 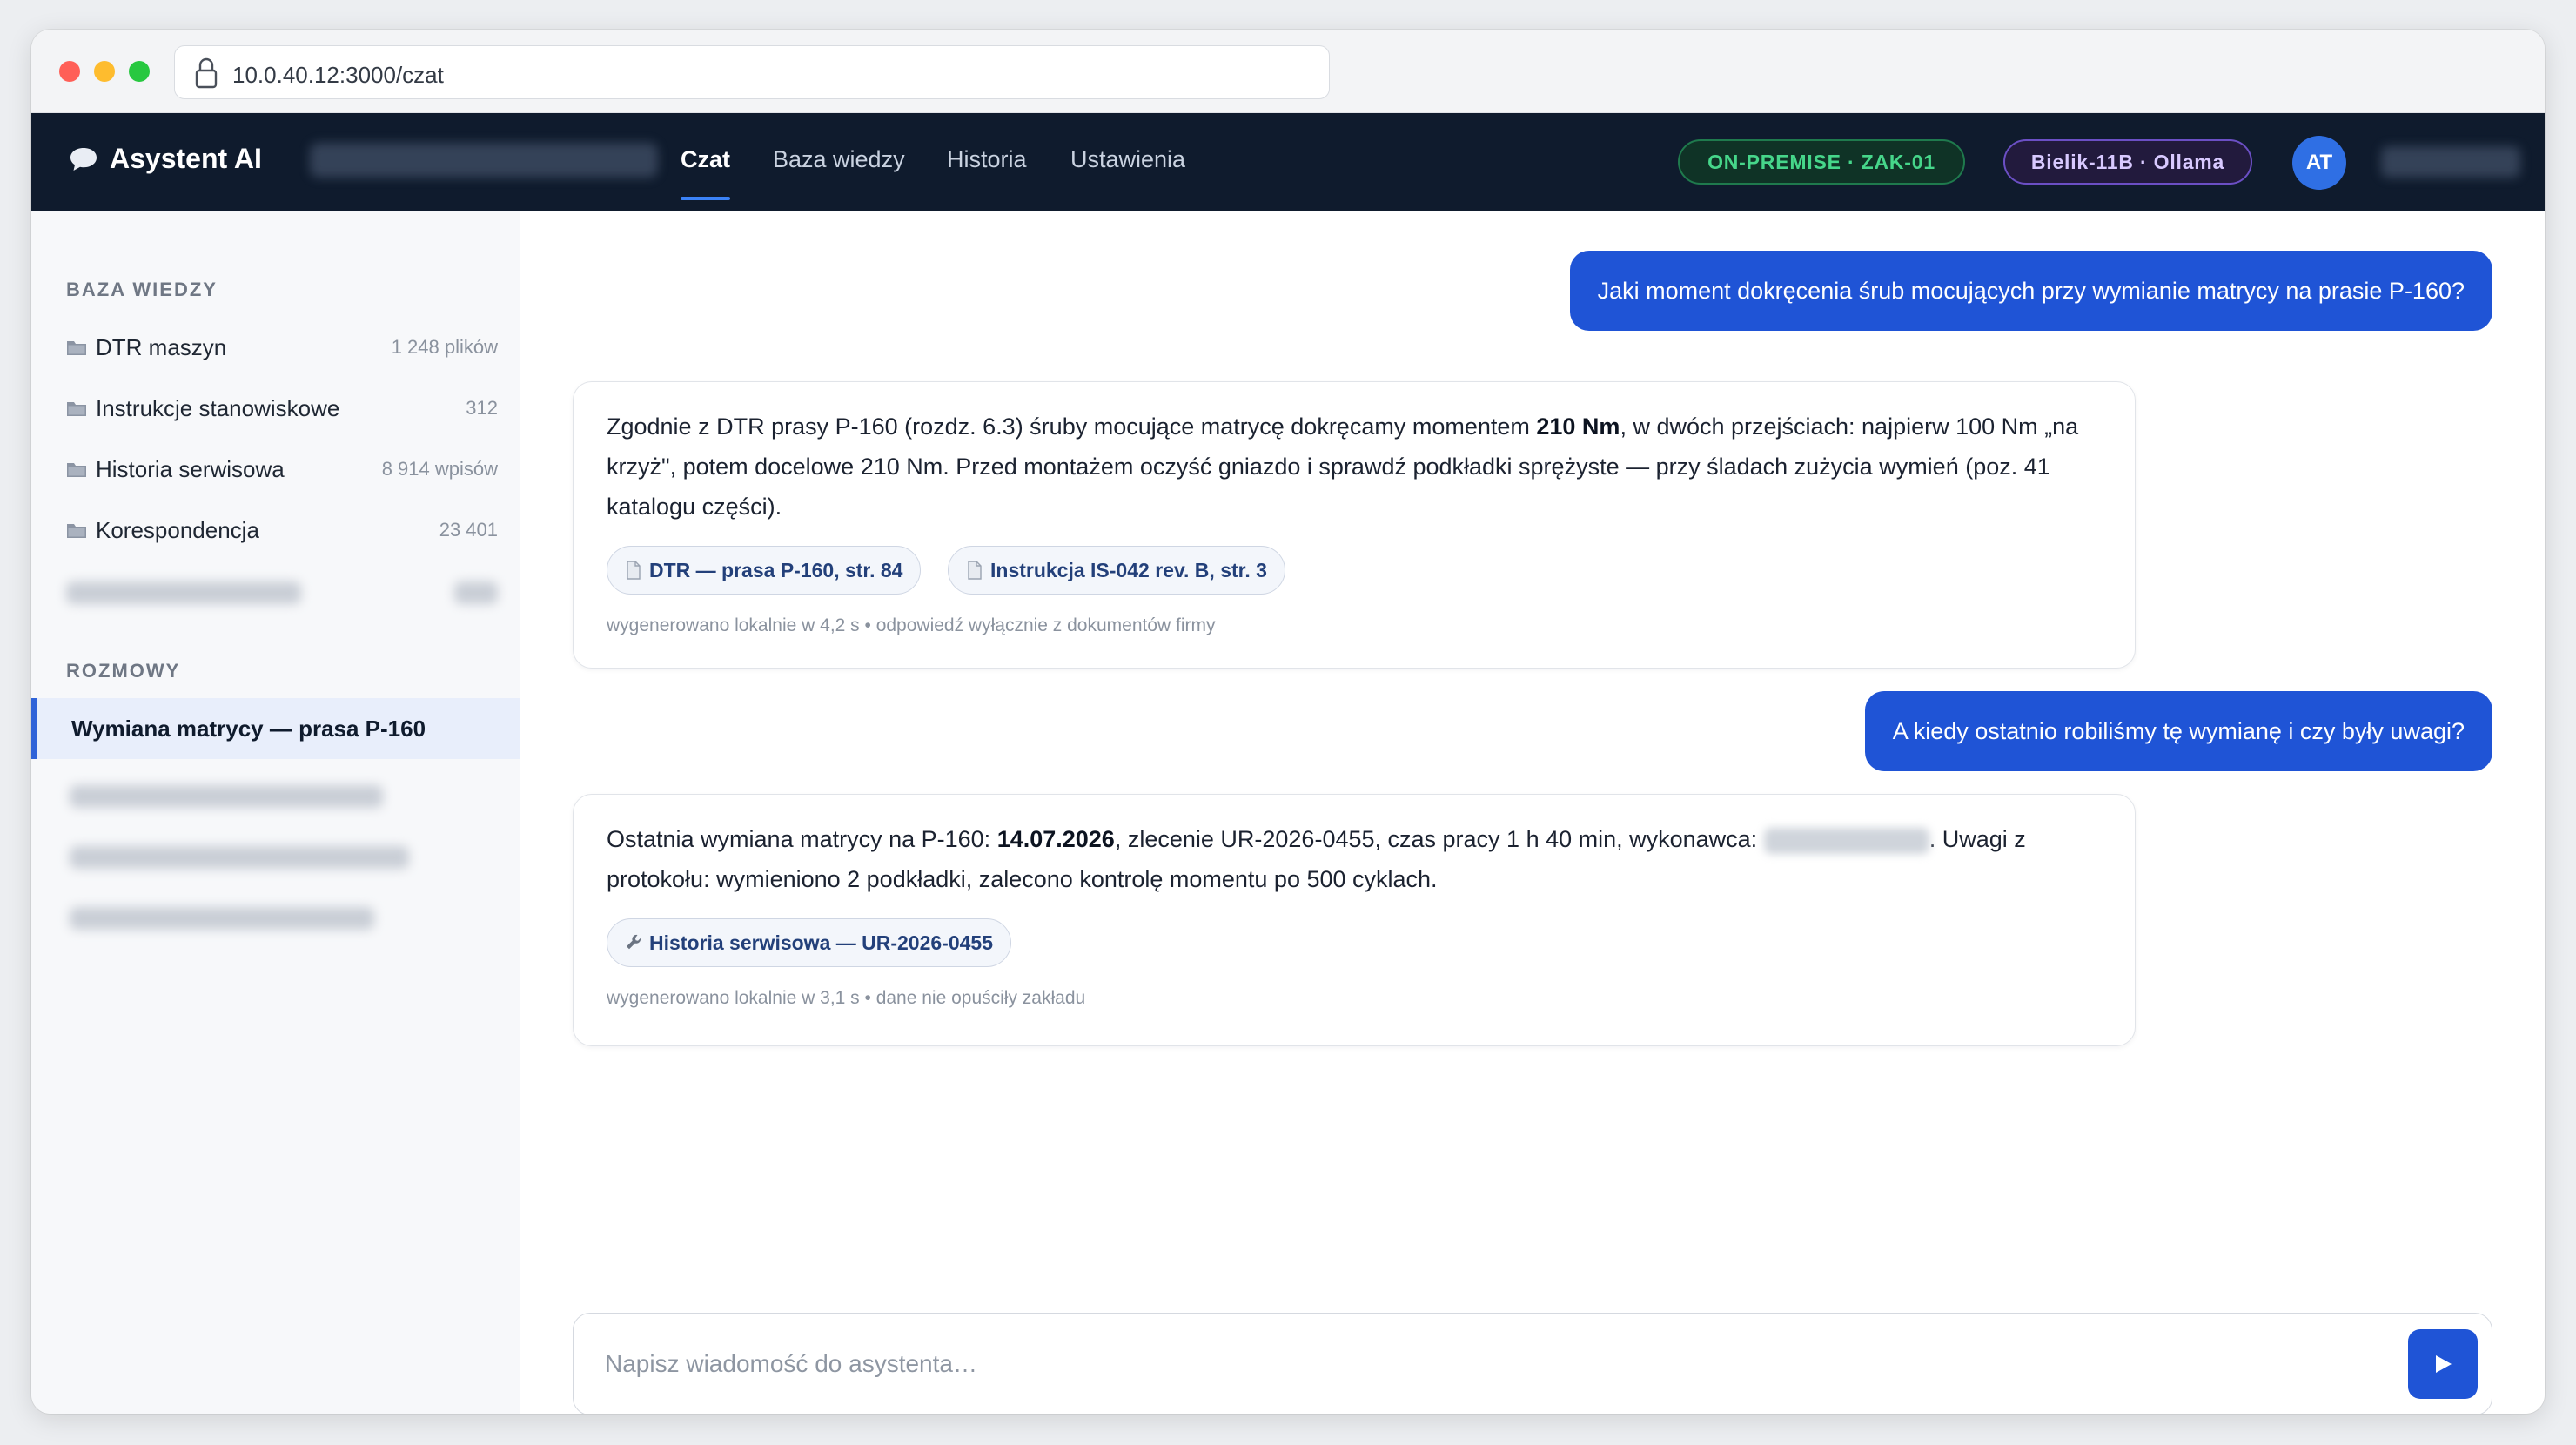 I want to click on knowledge-base-heading: BAZA WIEDZY, so click(x=142, y=289).